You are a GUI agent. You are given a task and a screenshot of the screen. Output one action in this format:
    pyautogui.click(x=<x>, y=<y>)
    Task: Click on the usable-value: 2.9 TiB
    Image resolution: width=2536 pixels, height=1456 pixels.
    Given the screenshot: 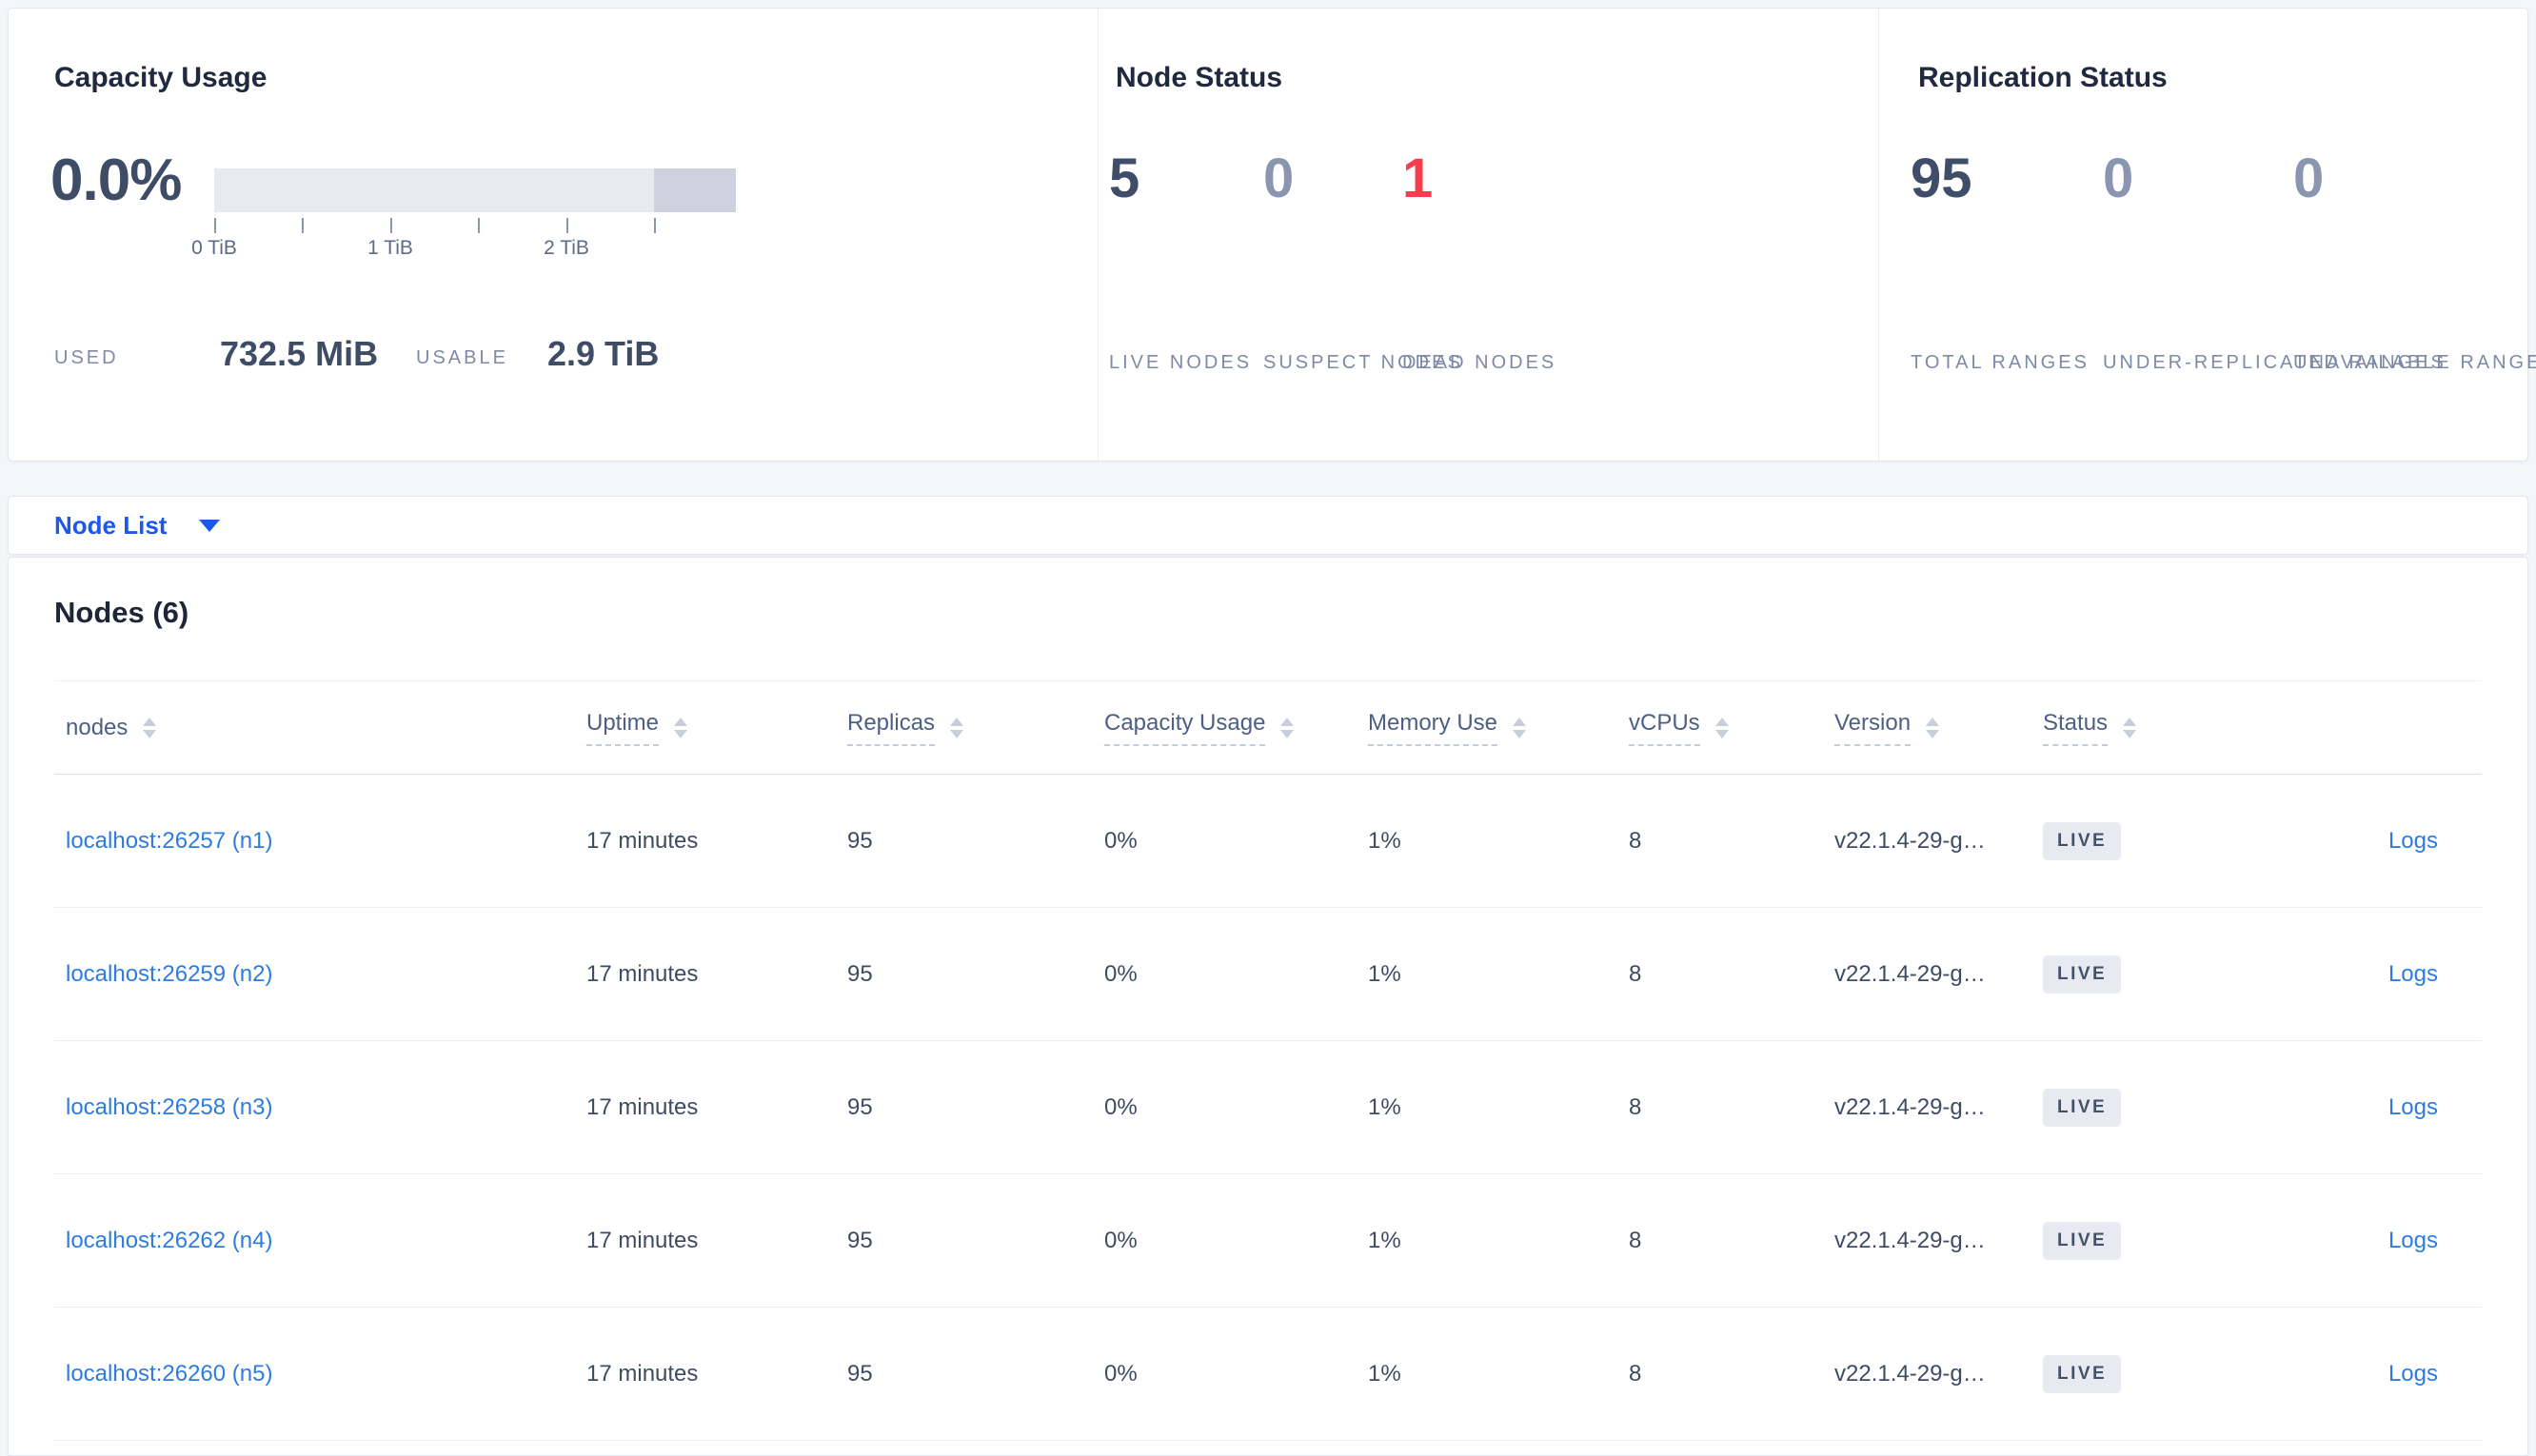 What is the action you would take?
    pyautogui.click(x=603, y=353)
    